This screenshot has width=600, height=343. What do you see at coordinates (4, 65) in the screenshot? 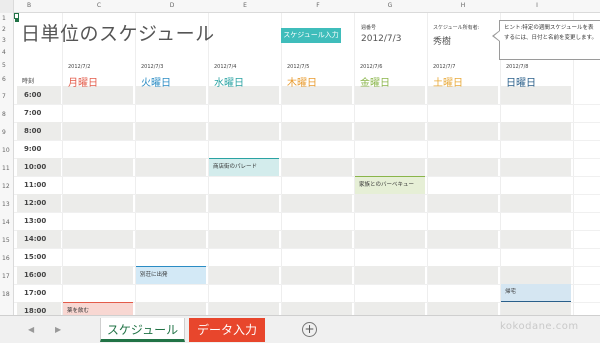
I see `row-header-5: 5` at bounding box center [4, 65].